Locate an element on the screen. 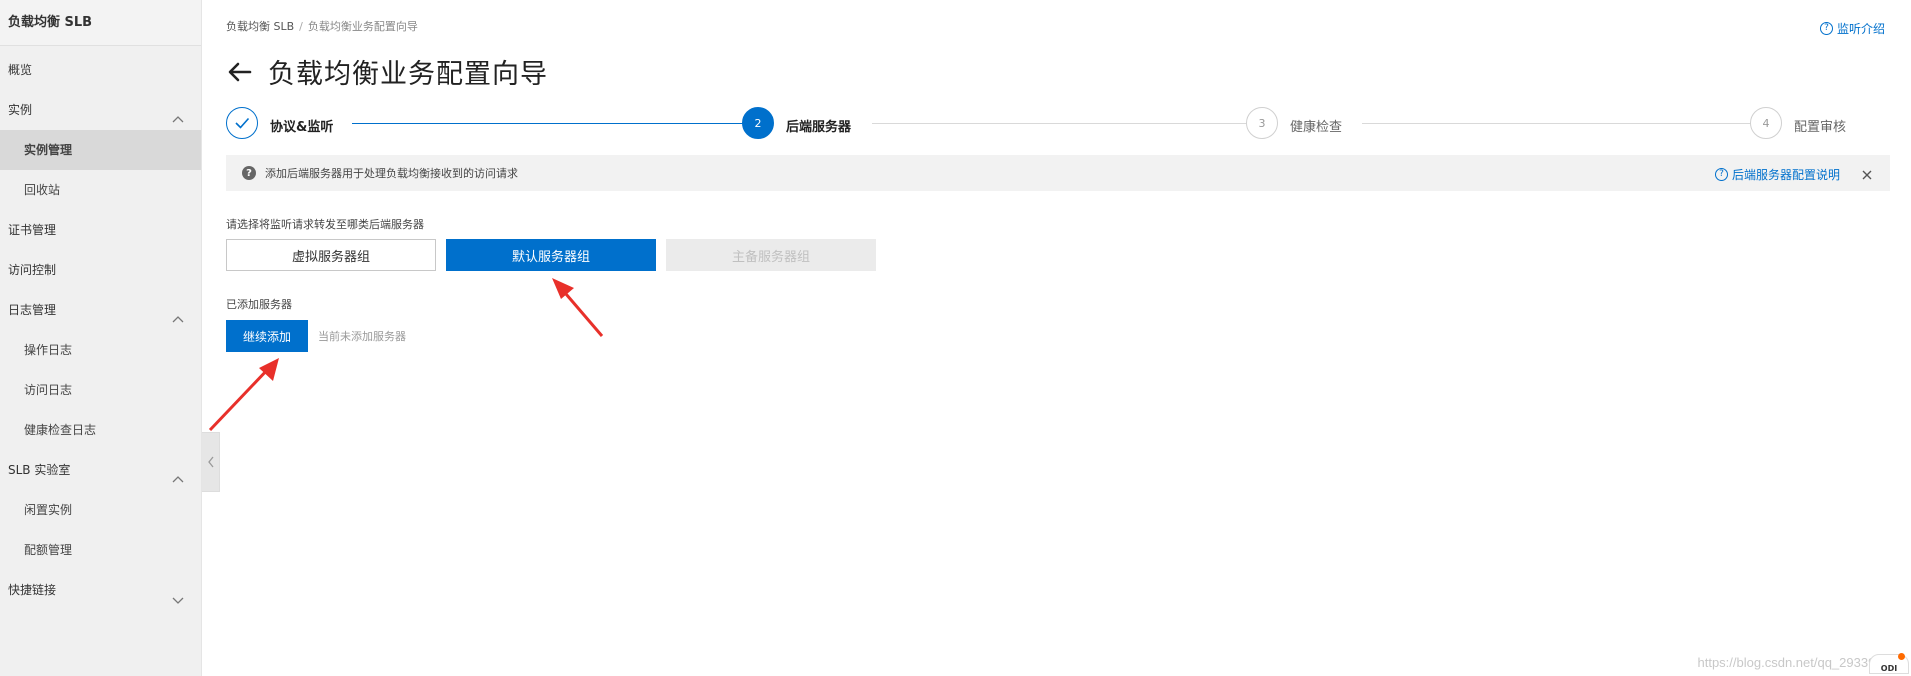 This screenshot has width=1911, height=676. corner-badge: ODI is located at coordinates (1889, 663).